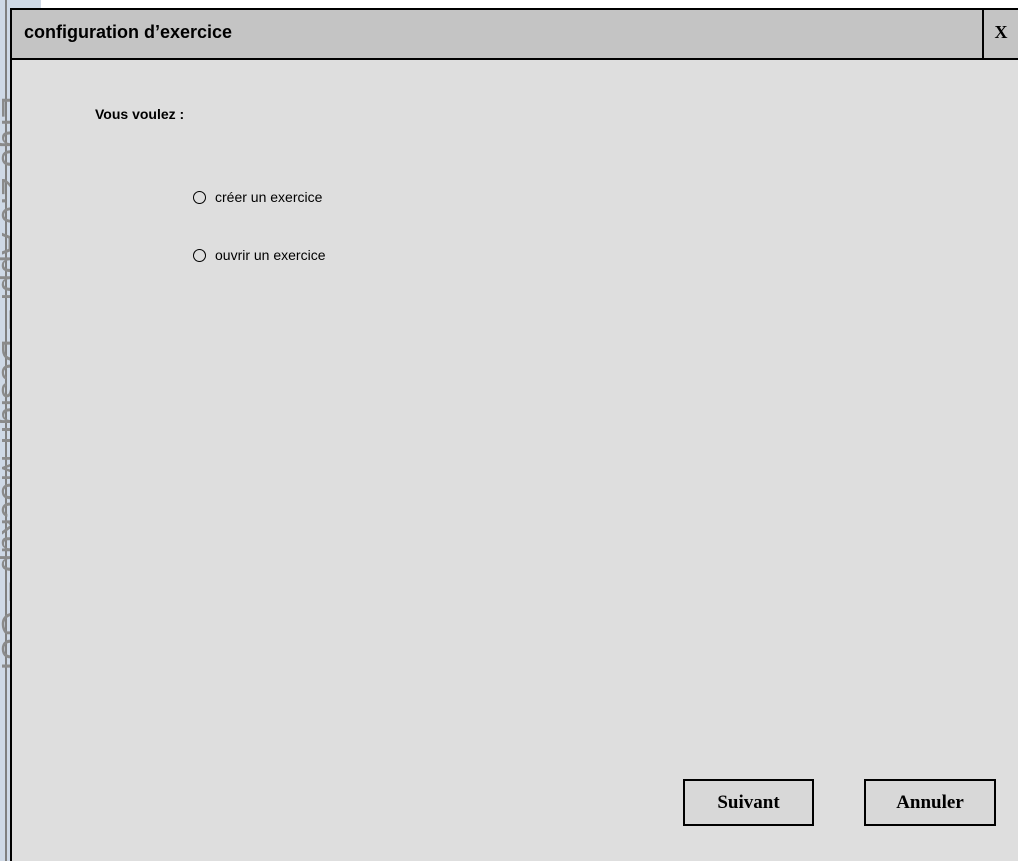 The height and width of the screenshot is (861, 1018). Describe the element at coordinates (140, 114) in the screenshot. I see `prompt-label: Vous voulez :` at that location.